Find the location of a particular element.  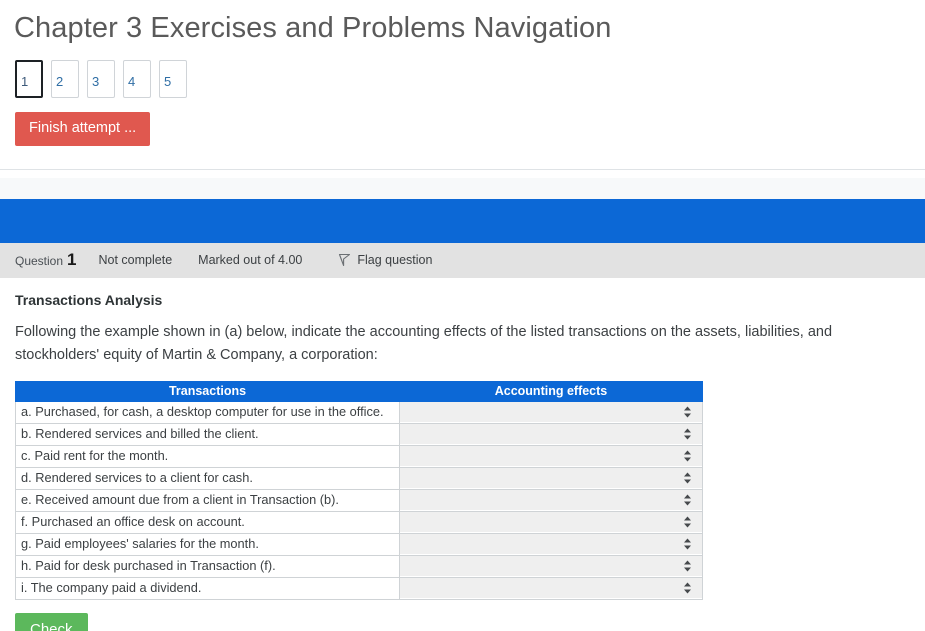

table-row: i. The company paid a dividend. is located at coordinates (359, 588).